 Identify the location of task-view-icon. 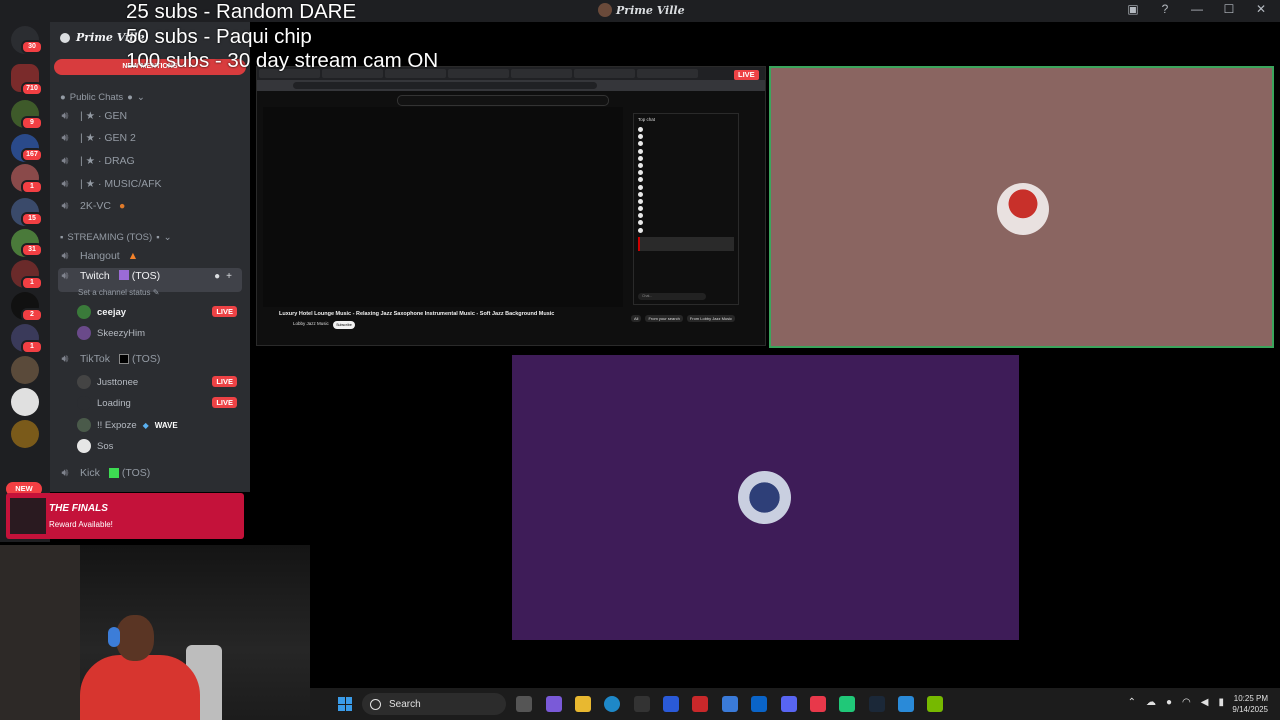
(524, 704).